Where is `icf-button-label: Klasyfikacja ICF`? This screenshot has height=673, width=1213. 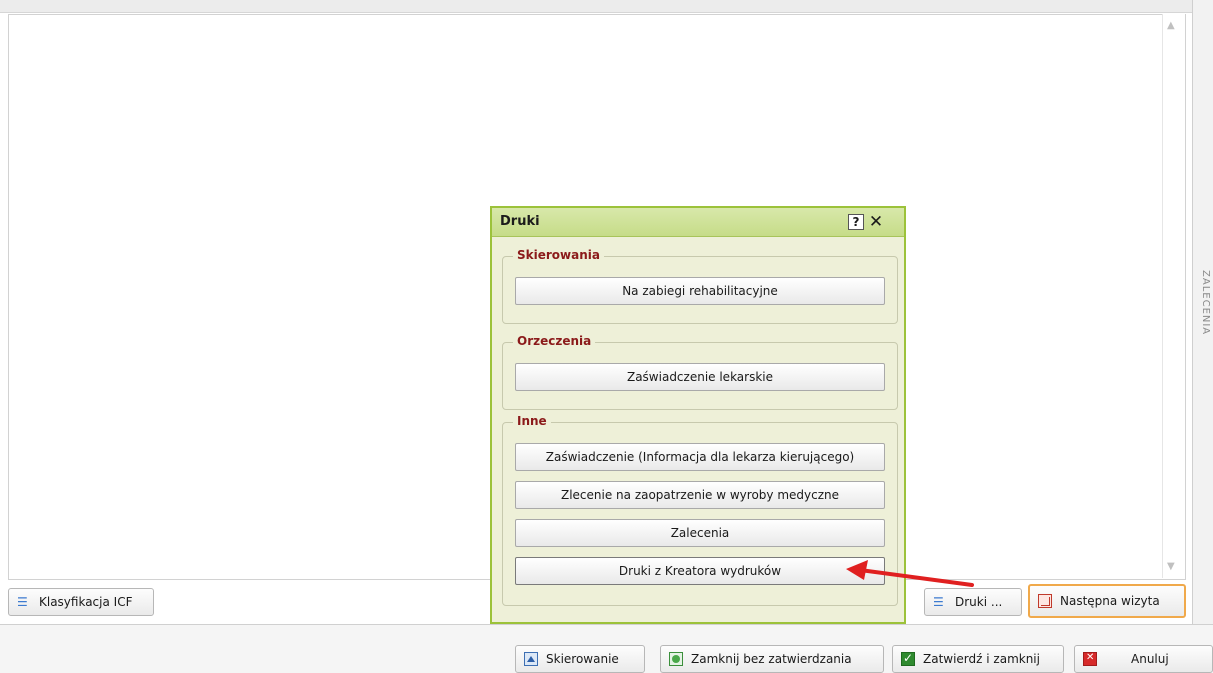 icf-button-label: Klasyfikacja ICF is located at coordinates (86, 602).